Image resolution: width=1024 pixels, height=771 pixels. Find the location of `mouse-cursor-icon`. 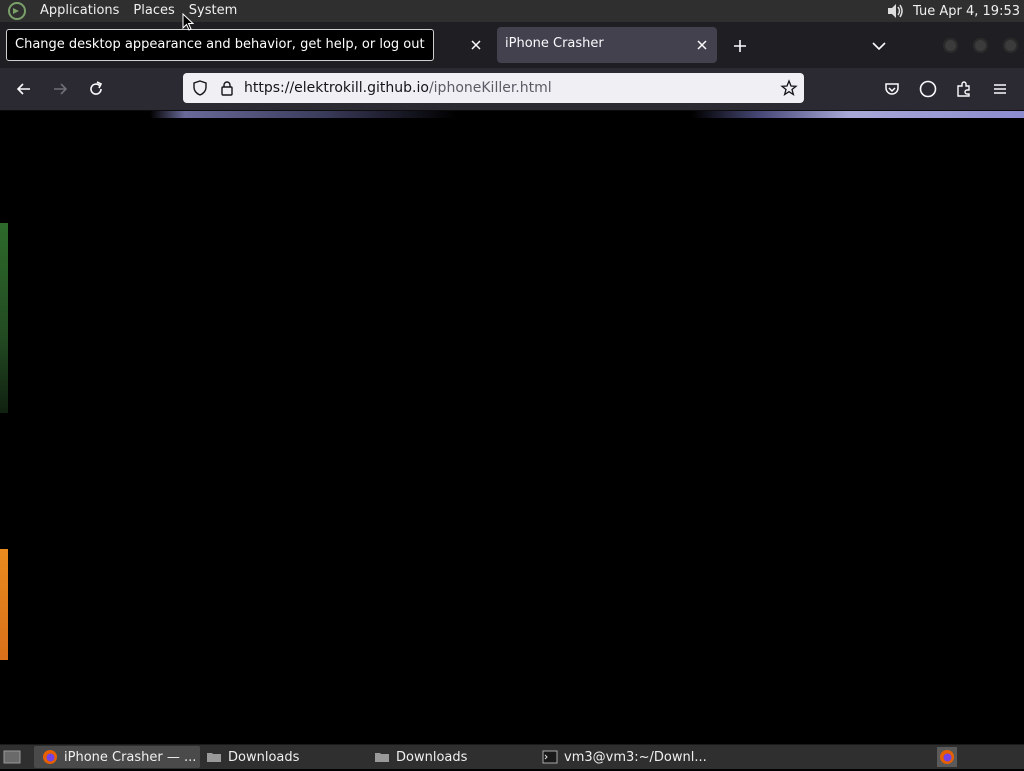

mouse-cursor-icon is located at coordinates (188, 22).